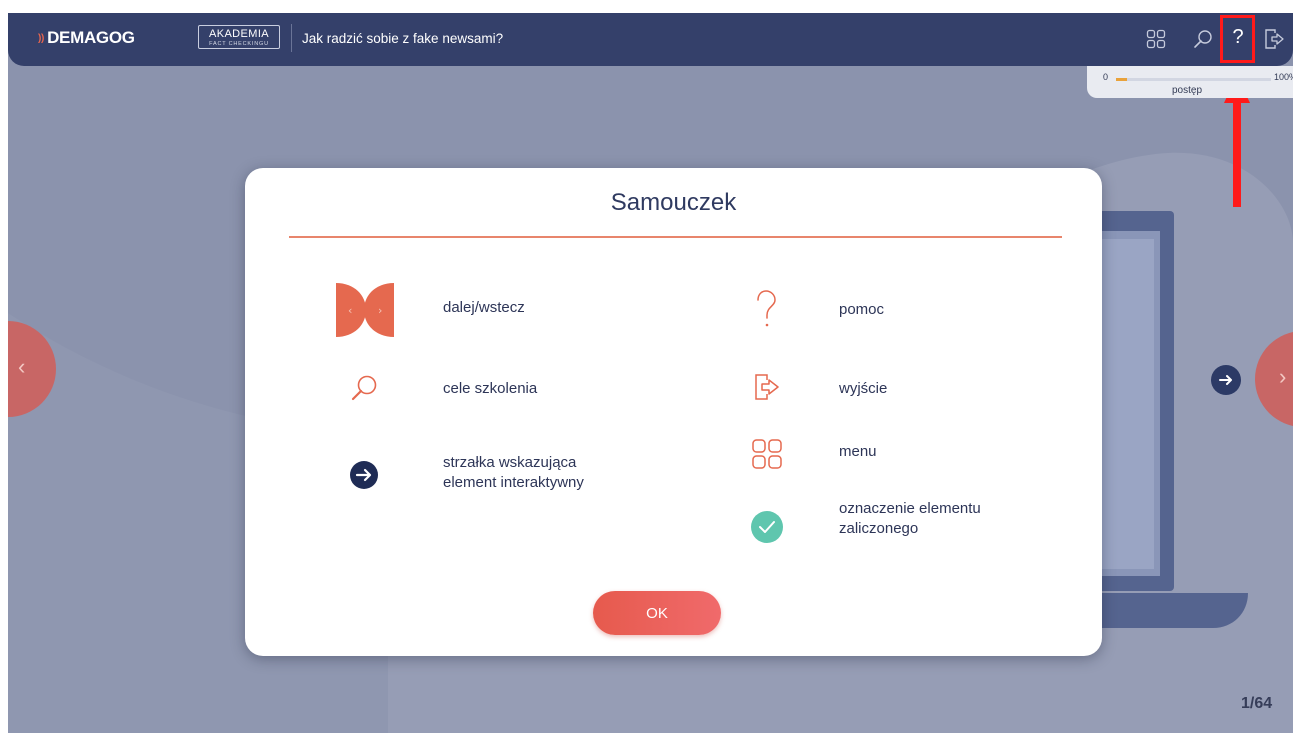 The image size is (1293, 733). I want to click on help-highlight-box, so click(1237, 39).